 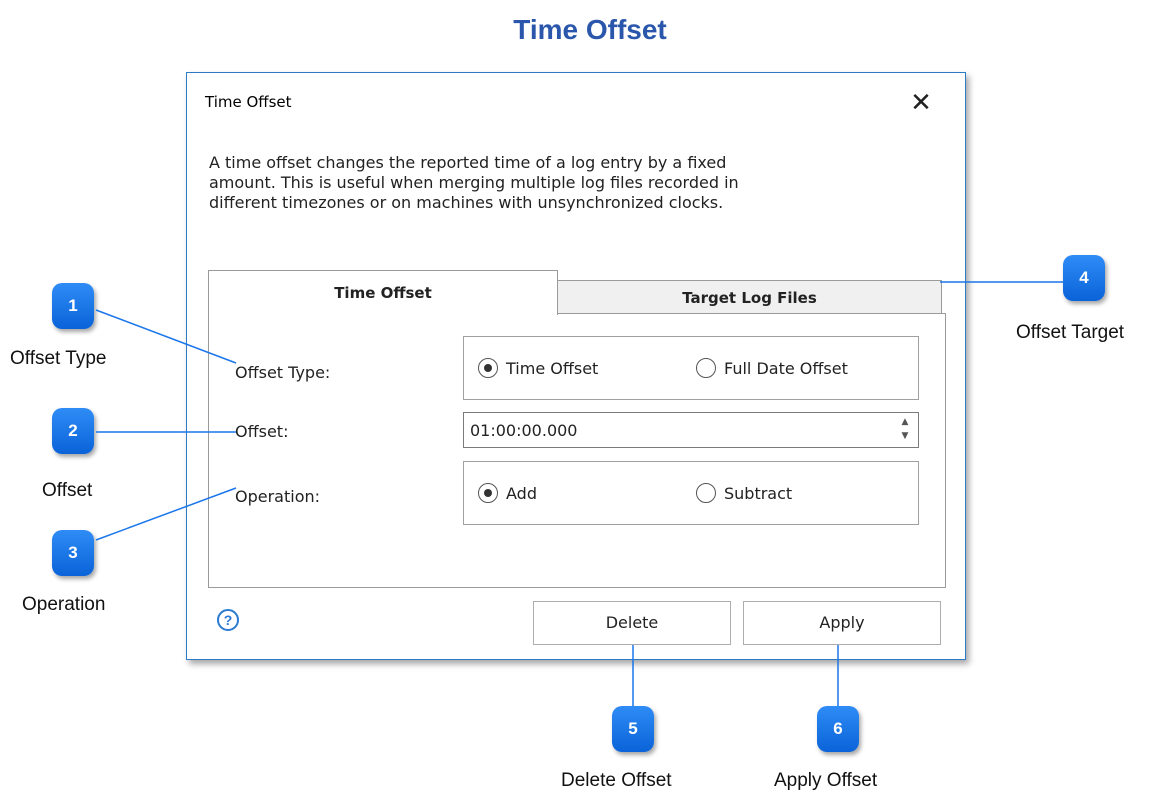 I want to click on radio-full-date-offset: Full Date Offset, so click(x=772, y=368).